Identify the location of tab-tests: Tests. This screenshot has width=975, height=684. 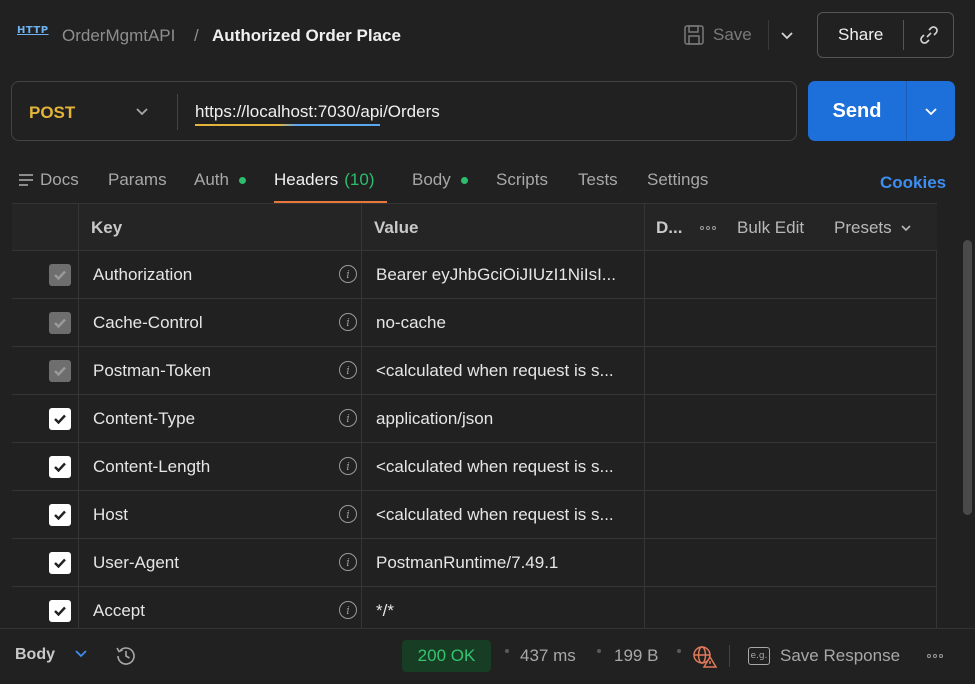
(598, 180).